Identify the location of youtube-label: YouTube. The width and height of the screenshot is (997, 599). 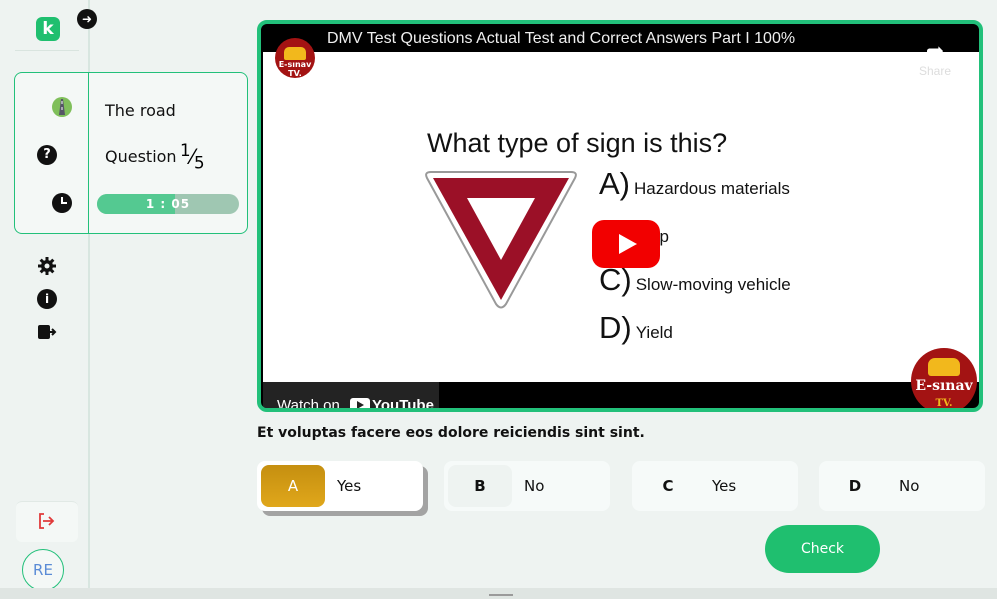
(402, 404).